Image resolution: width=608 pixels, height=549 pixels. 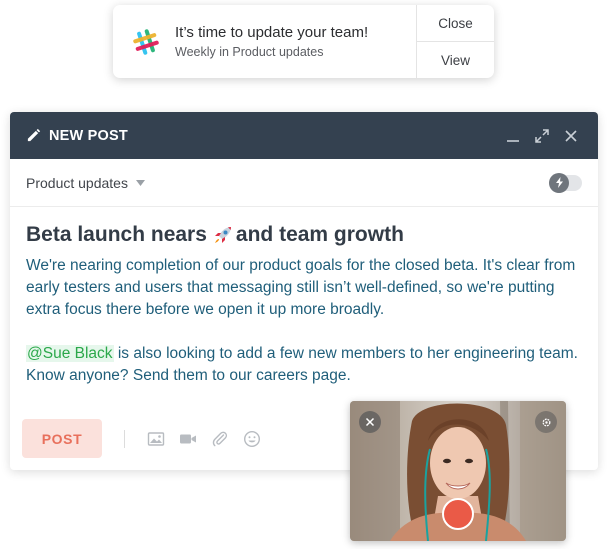 I want to click on minimize-button, so click(x=513, y=136).